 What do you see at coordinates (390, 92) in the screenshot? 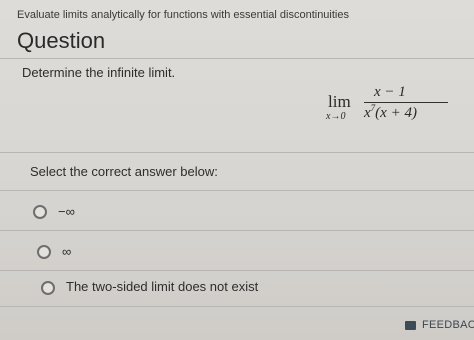
I see `numerator: x − 1` at bounding box center [390, 92].